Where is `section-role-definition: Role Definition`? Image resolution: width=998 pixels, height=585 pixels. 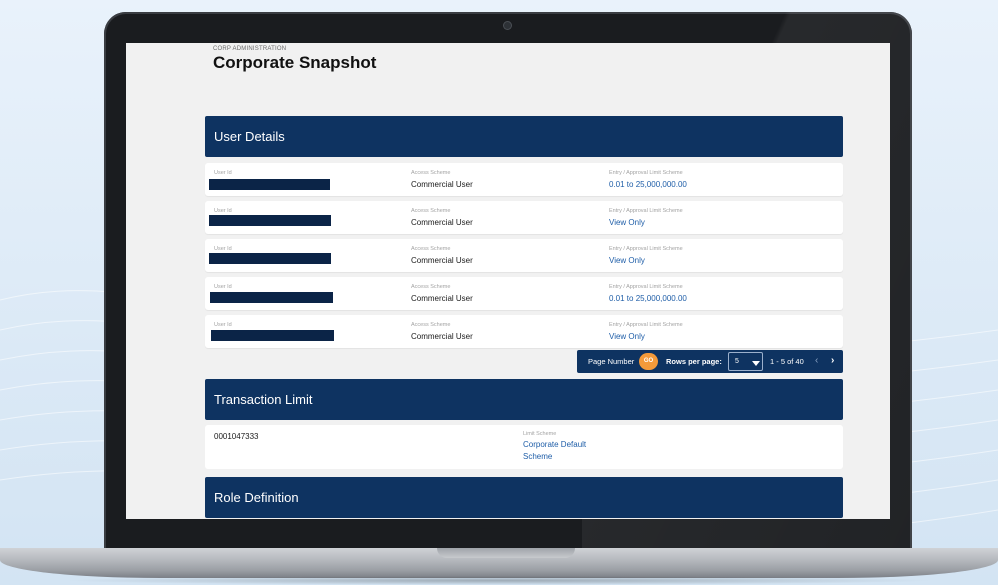 section-role-definition: Role Definition is located at coordinates (524, 497).